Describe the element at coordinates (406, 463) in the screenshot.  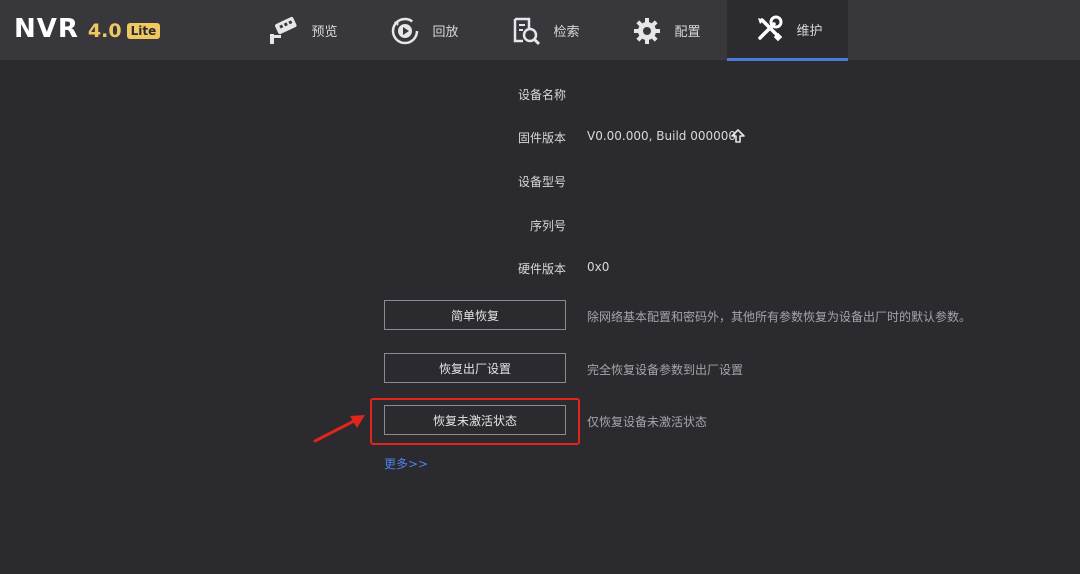
I see `more-link: 更多>>` at that location.